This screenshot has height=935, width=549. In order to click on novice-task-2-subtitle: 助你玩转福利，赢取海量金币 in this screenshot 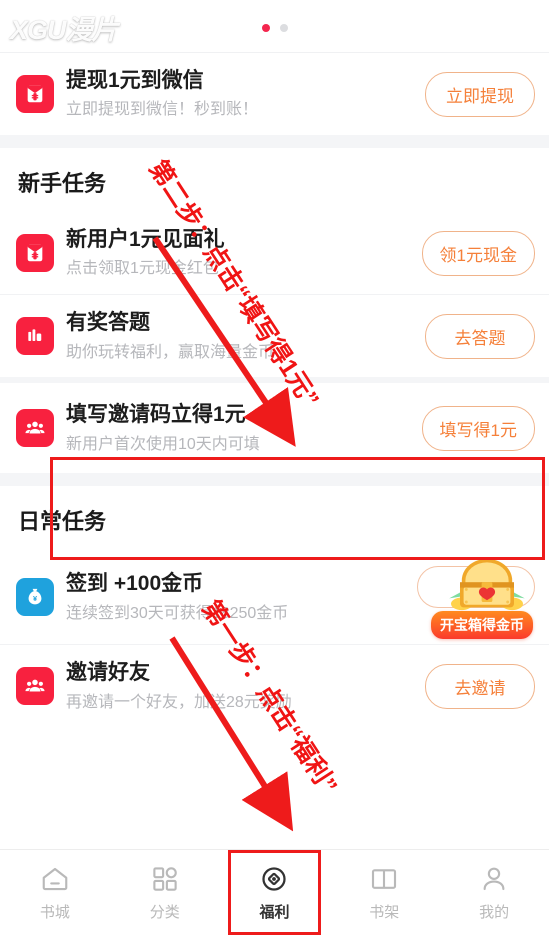, I will do `click(170, 352)`.